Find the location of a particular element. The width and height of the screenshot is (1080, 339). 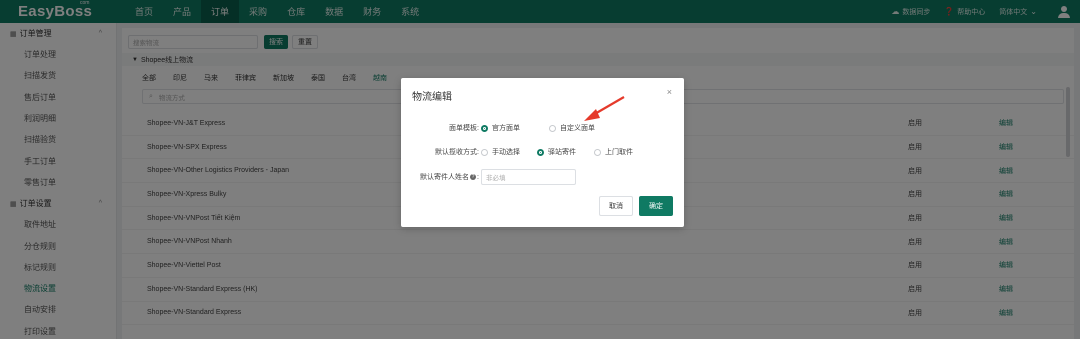

radio-label: 官方面单 is located at coordinates (506, 128).